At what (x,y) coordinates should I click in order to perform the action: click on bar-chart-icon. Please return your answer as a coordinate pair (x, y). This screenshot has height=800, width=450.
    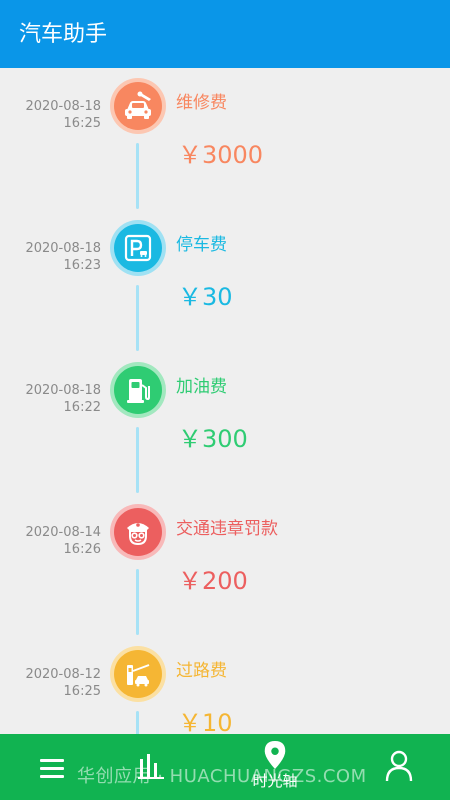
    Looking at the image, I should click on (151, 766).